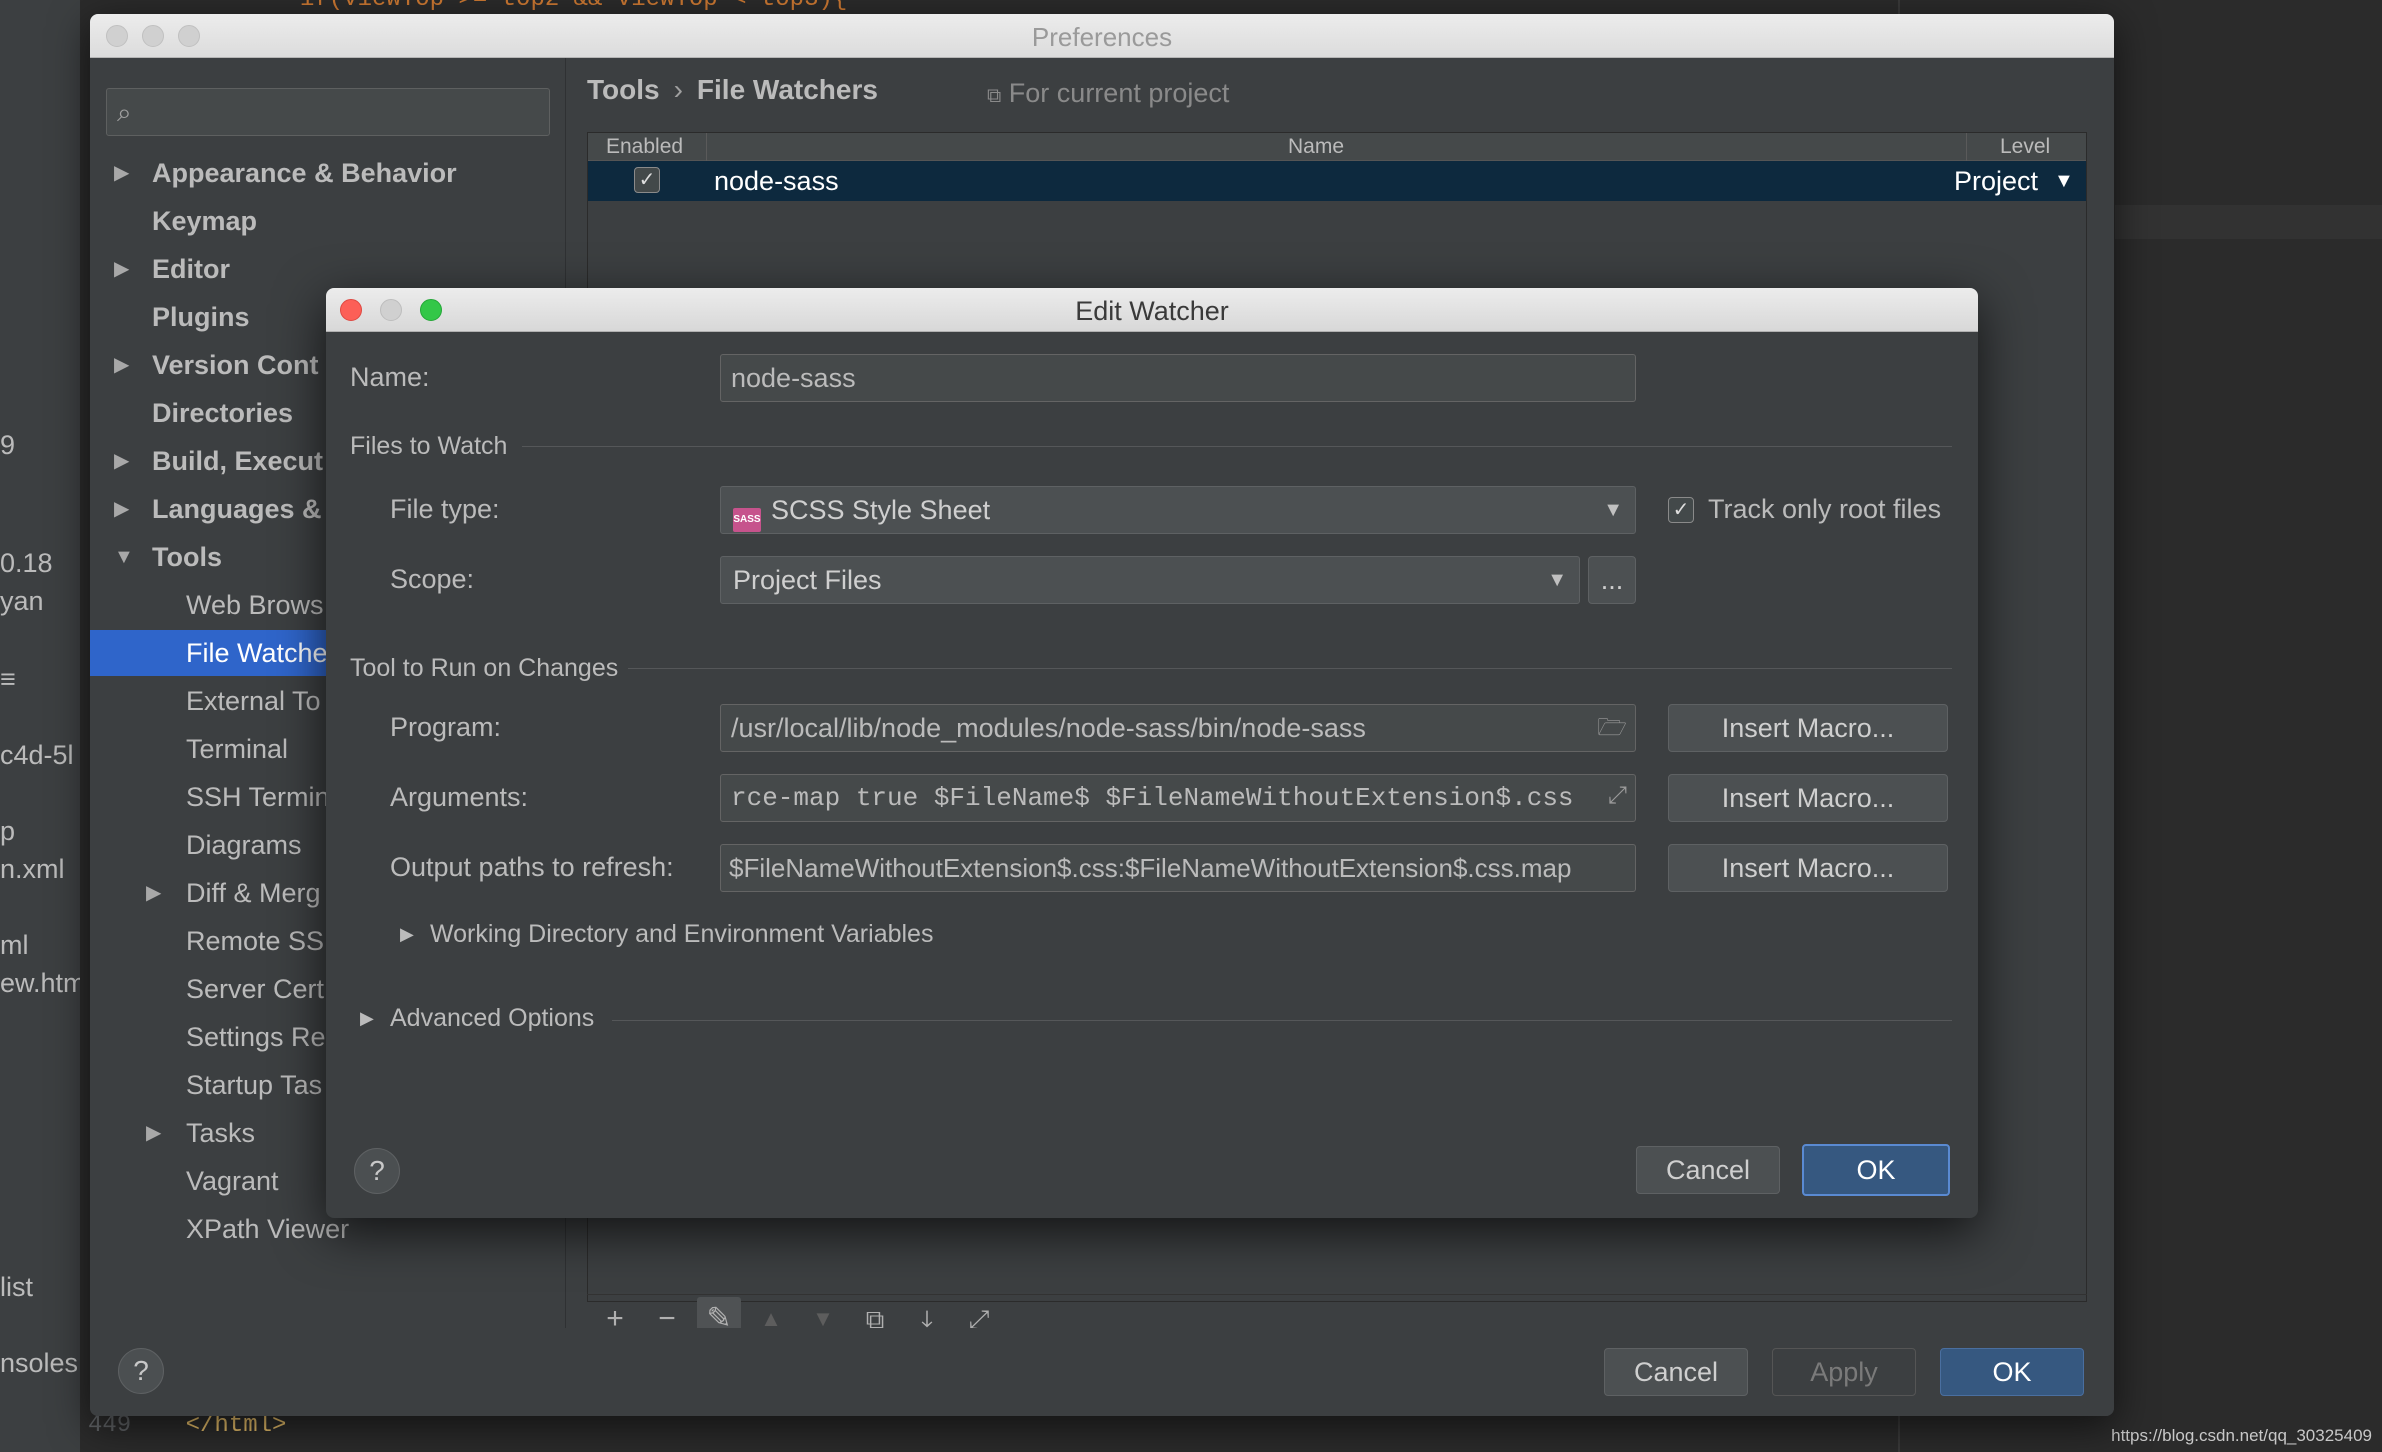 The image size is (2382, 1452). I want to click on files-to-watch-heading: Files to Watch, so click(429, 446).